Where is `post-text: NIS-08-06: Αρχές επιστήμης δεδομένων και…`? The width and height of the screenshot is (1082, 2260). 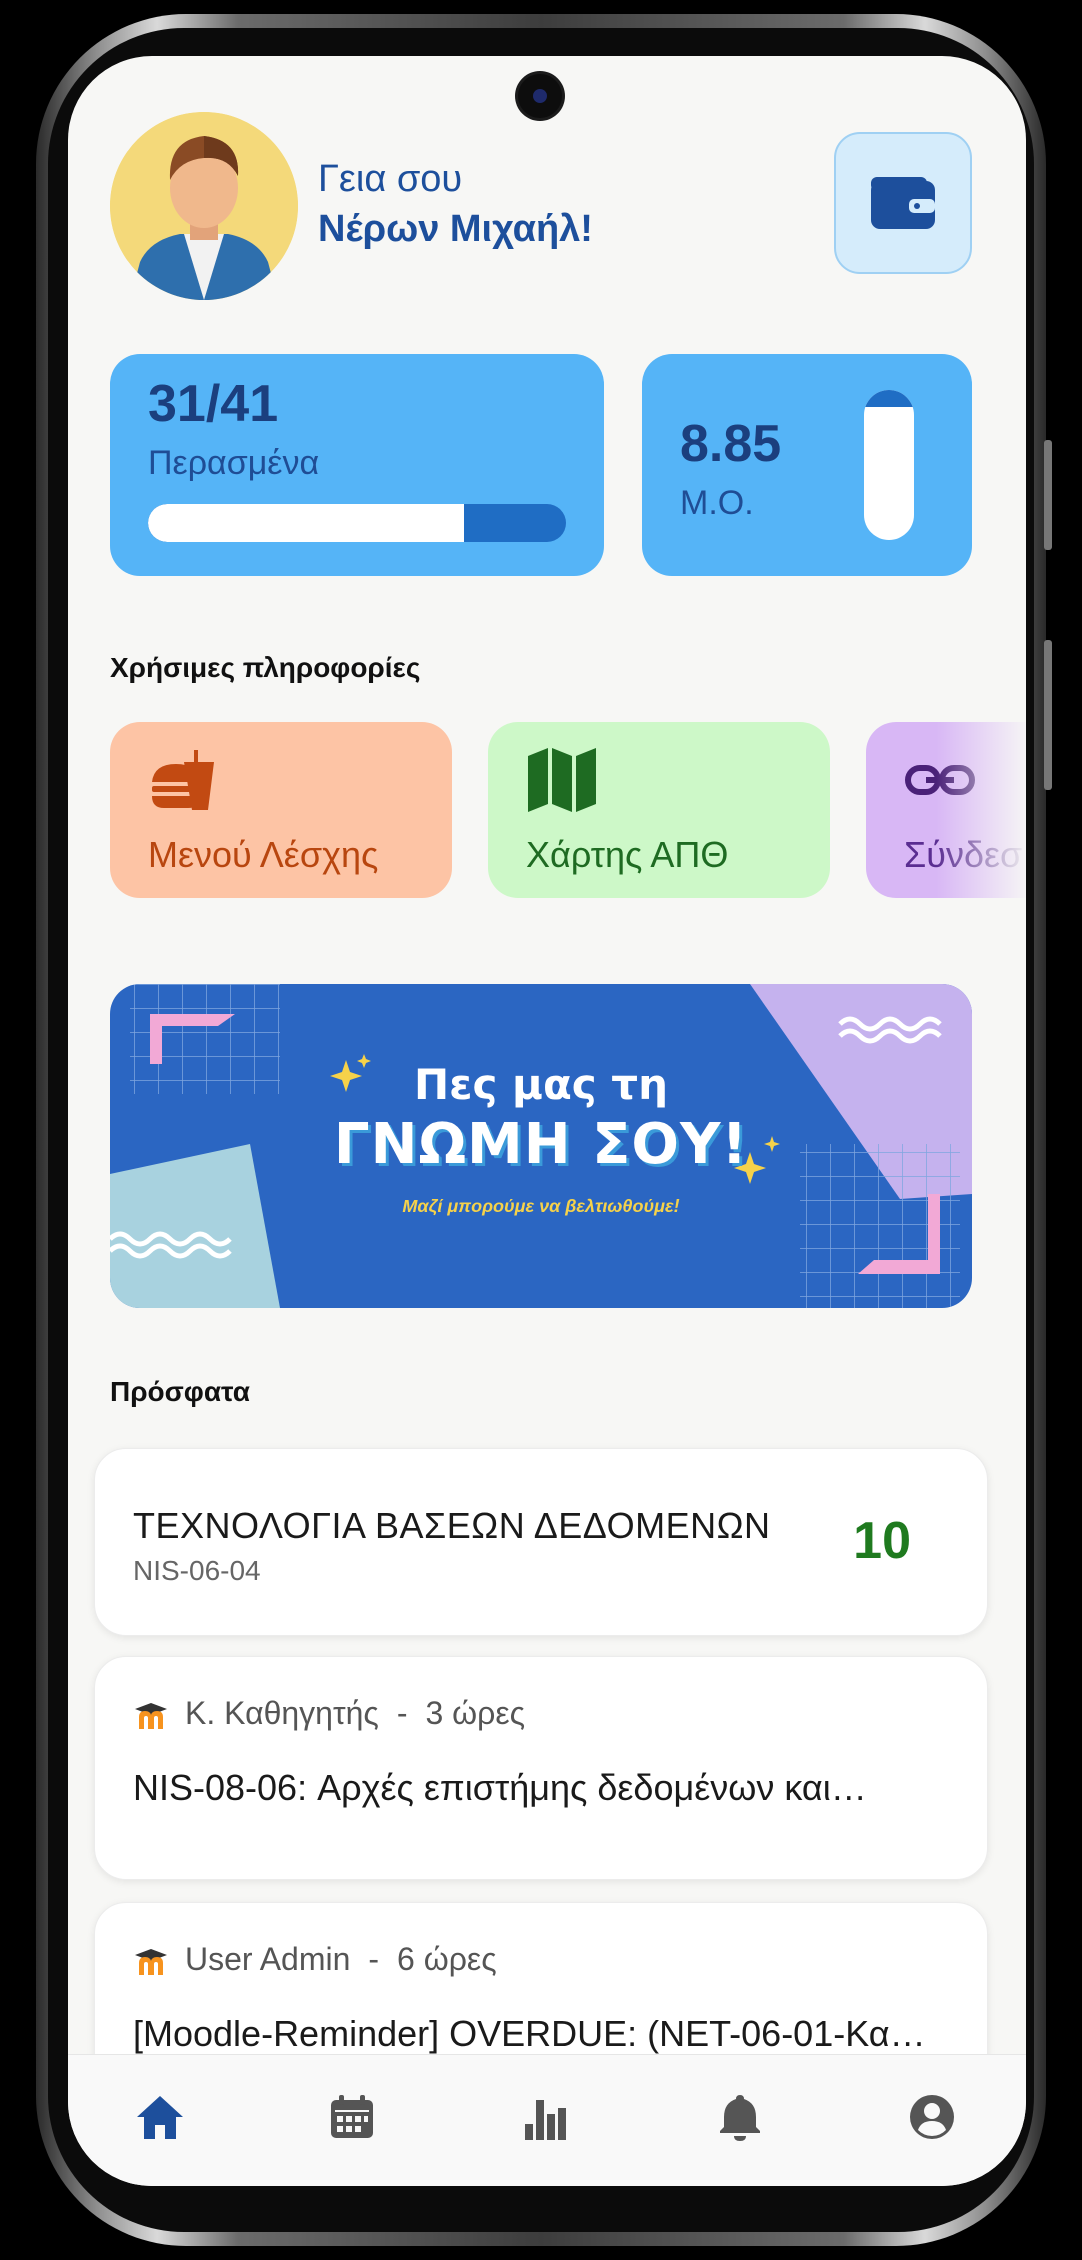 post-text: NIS-08-06: Αρχές επιστήμης δεδομένων και… is located at coordinates (500, 1787).